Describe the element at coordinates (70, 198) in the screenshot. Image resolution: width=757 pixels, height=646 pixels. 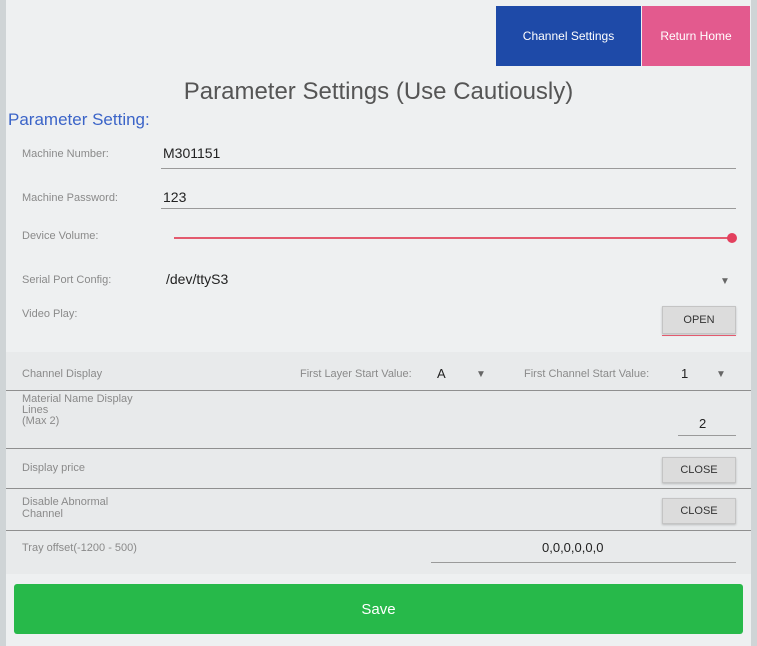
I see `machine-password-label: Machine Password:` at that location.